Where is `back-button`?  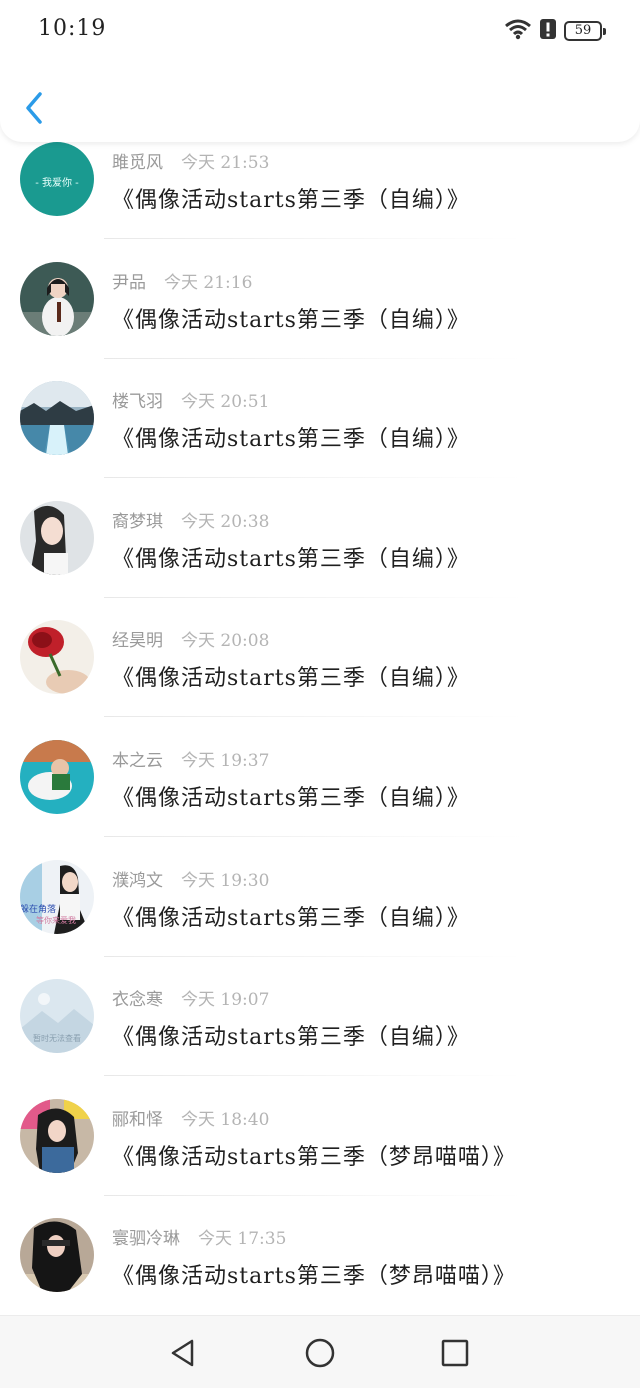 back-button is located at coordinates (35, 108).